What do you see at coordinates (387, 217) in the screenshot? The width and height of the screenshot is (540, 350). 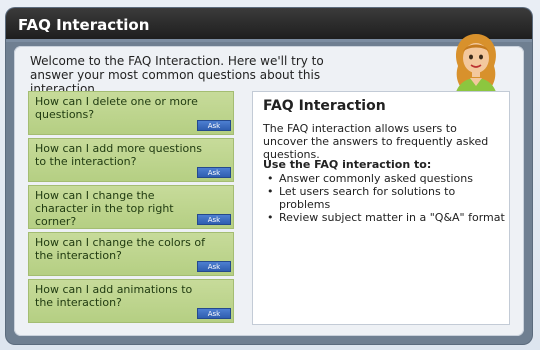 I see `bullet-item: Review subject matter in a "Q&A" format` at bounding box center [387, 217].